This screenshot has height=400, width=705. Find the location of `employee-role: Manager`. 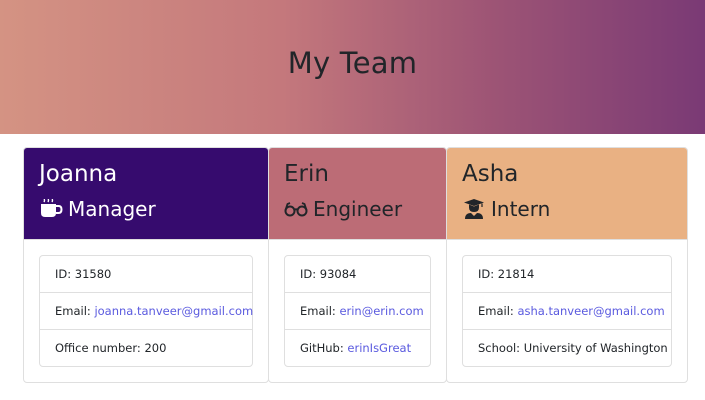

employee-role: Manager is located at coordinates (153, 209).